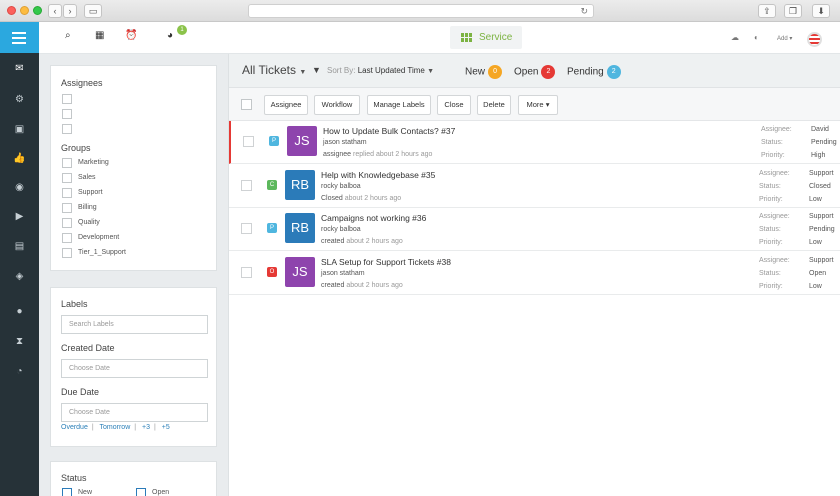 The width and height of the screenshot is (840, 496). Describe the element at coordinates (818, 155) in the screenshot. I see `priority-value: High` at that location.